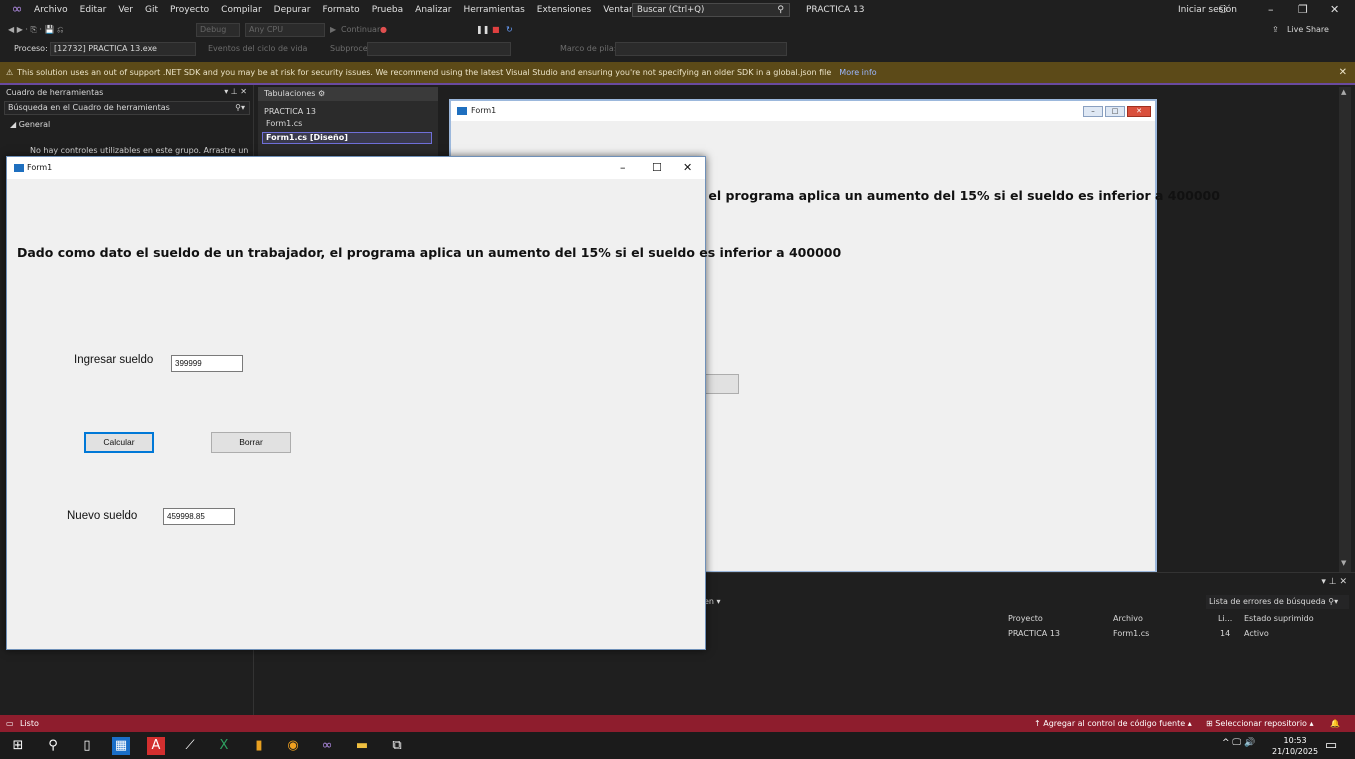 This screenshot has height=759, width=1355. Describe the element at coordinates (1256, 633) in the screenshot. I see `row-estado: Activo` at that location.